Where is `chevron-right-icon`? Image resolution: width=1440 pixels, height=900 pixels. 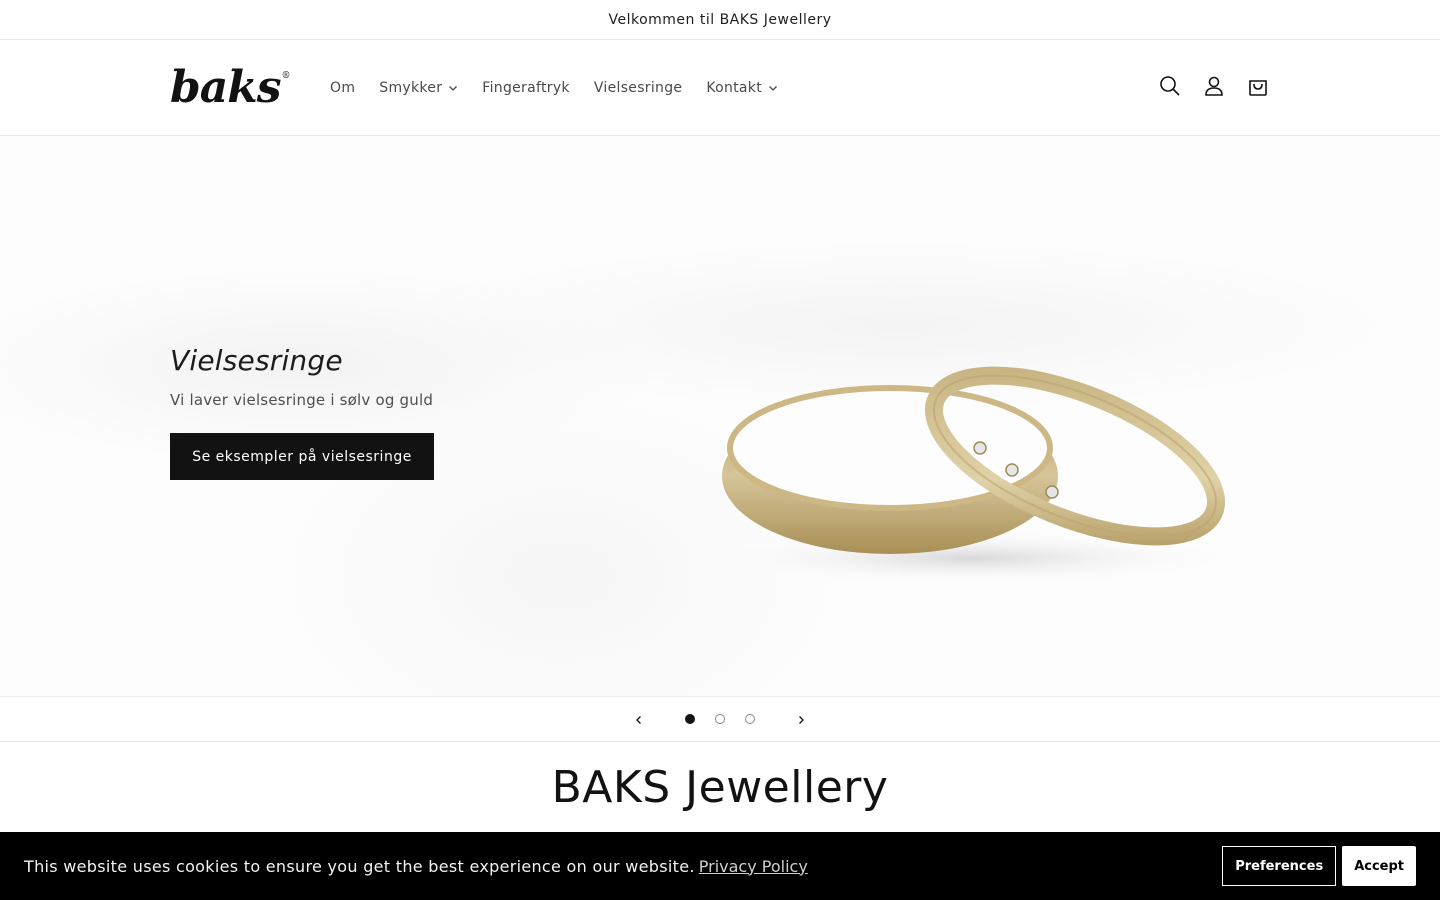
chevron-right-icon is located at coordinates (801, 719).